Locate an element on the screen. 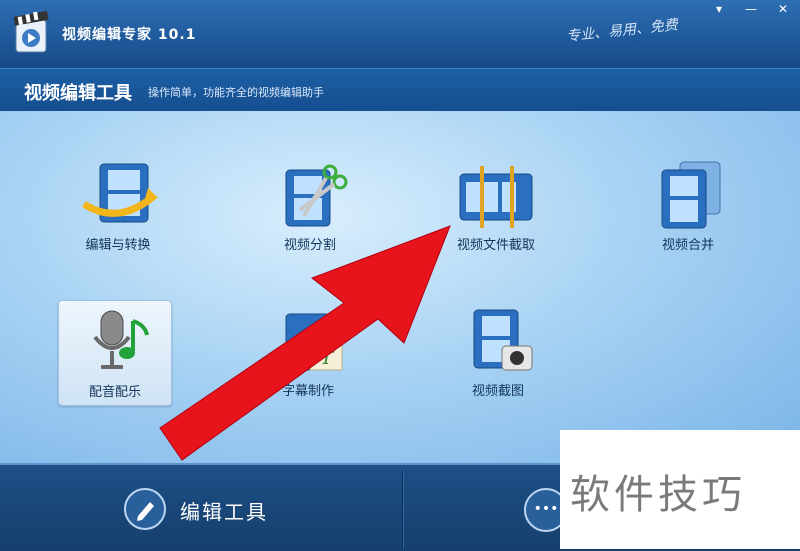 The height and width of the screenshot is (551, 800). tool-label: 配音配乐 is located at coordinates (114, 392).